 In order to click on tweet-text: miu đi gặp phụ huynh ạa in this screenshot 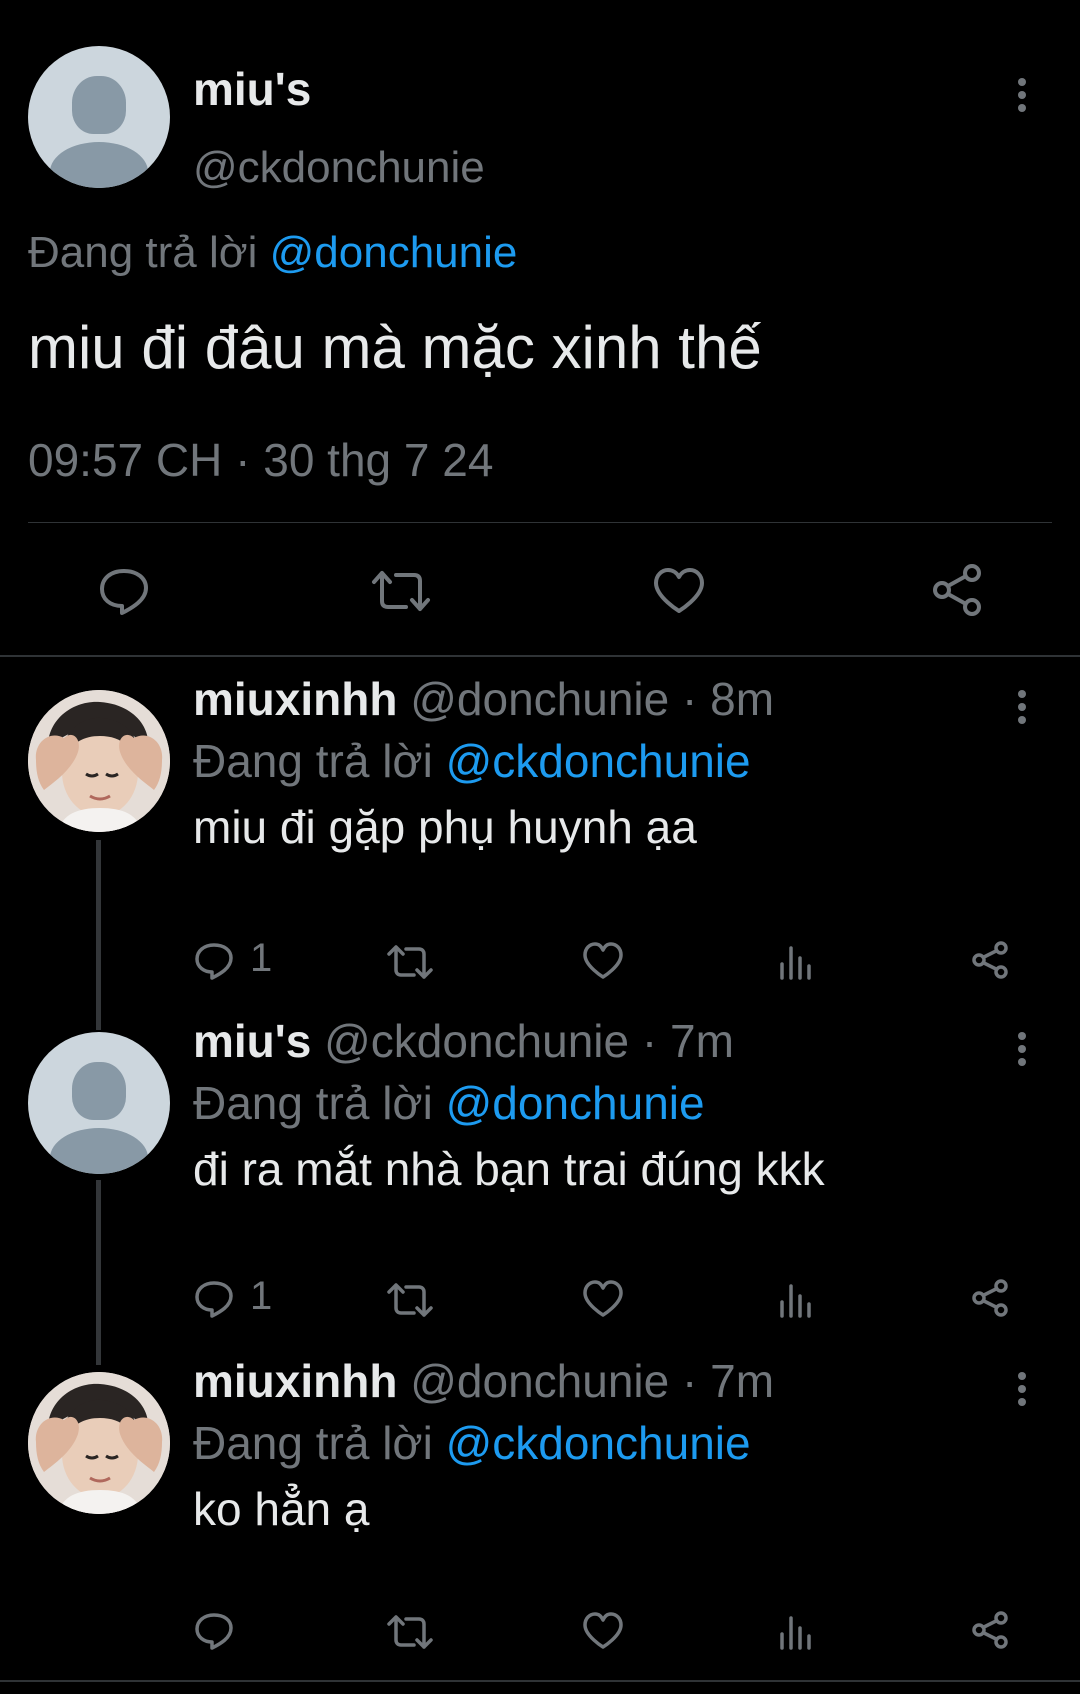, I will do `click(445, 827)`.